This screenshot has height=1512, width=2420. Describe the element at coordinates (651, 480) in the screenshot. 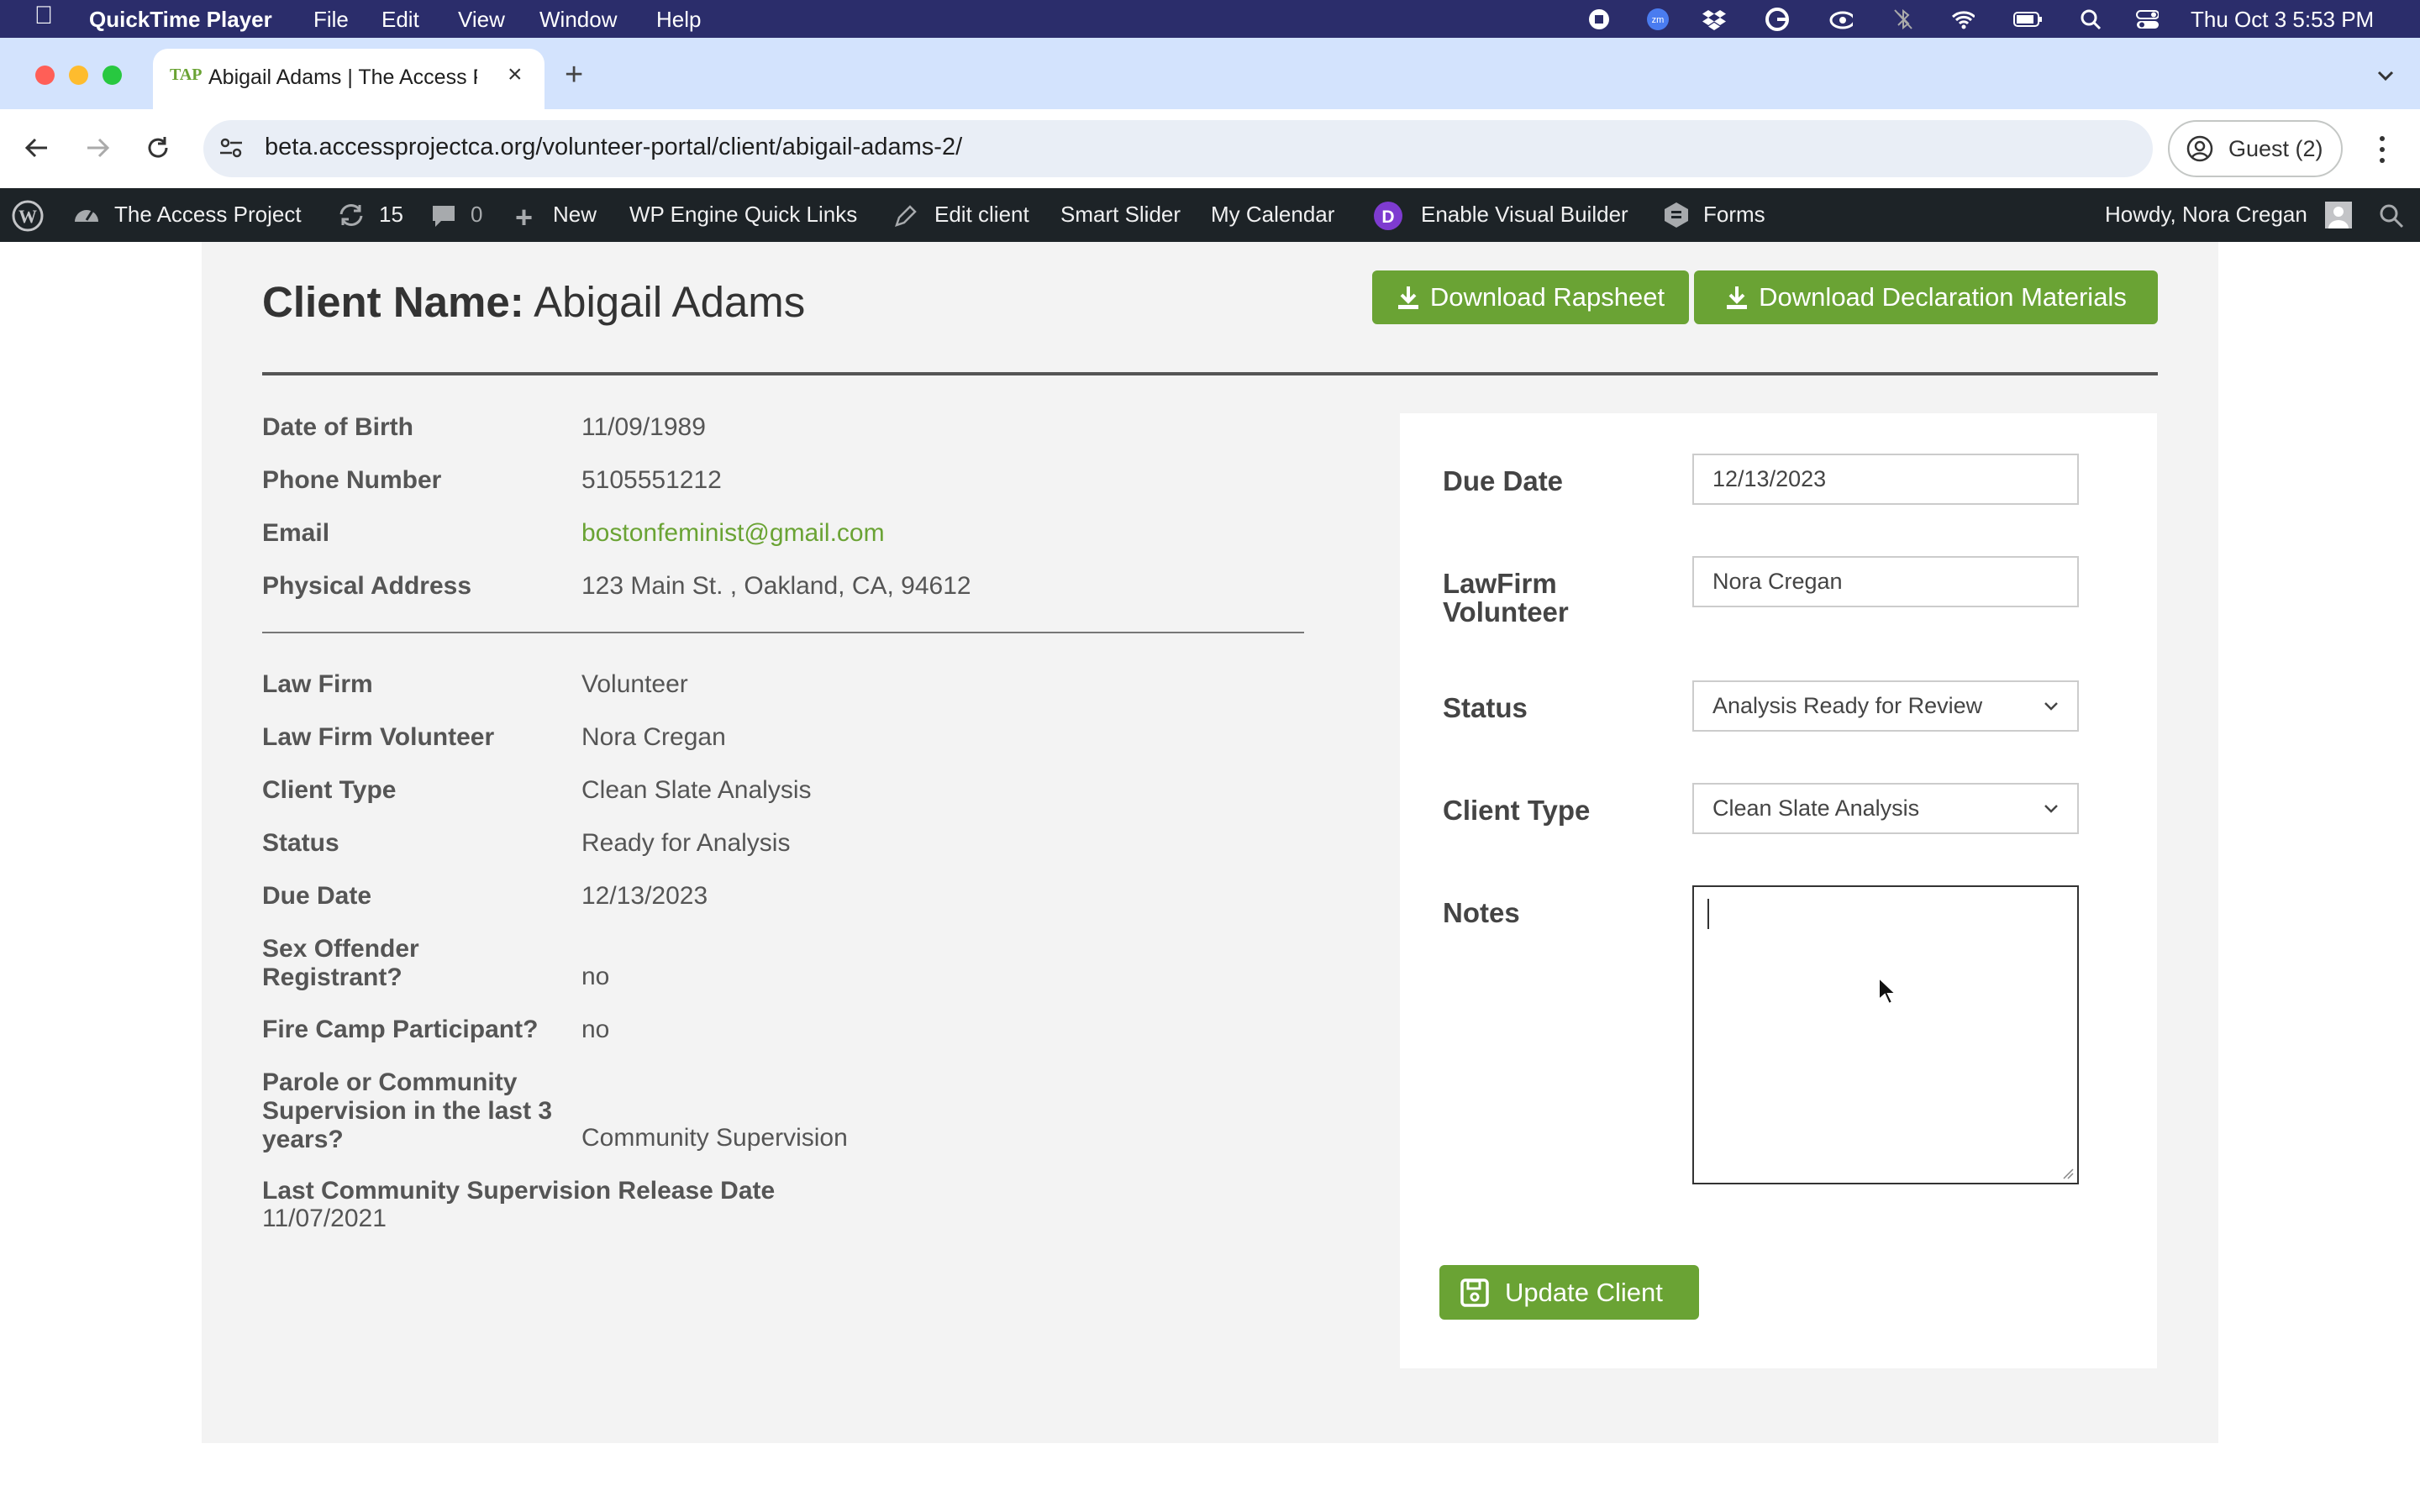

I see `phone-value: 5105551212` at that location.